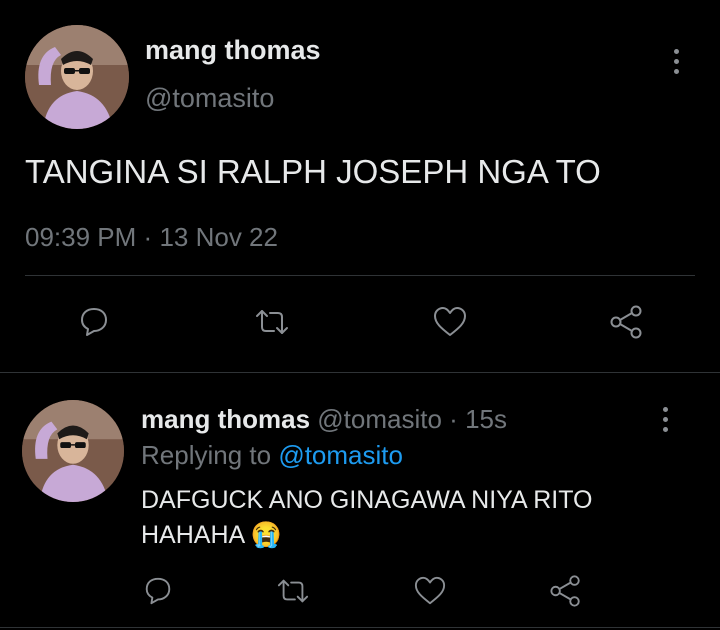 This screenshot has width=720, height=630. What do you see at coordinates (209, 98) in the screenshot?
I see `author-handle: @tomasito` at bounding box center [209, 98].